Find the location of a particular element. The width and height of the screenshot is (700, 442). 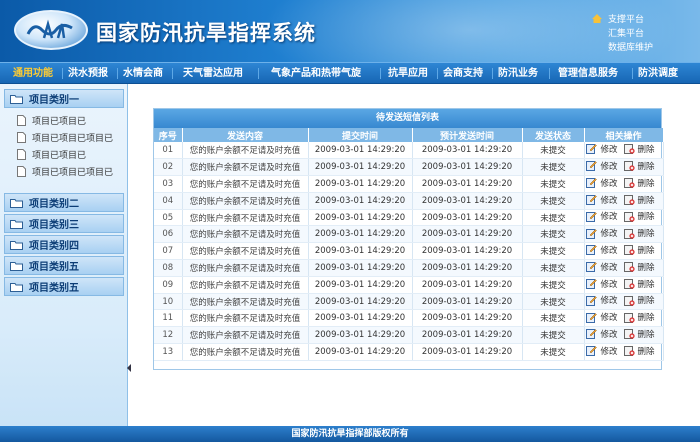

nav-item-flood-dispatch: 防洪调度 is located at coordinates (658, 73).